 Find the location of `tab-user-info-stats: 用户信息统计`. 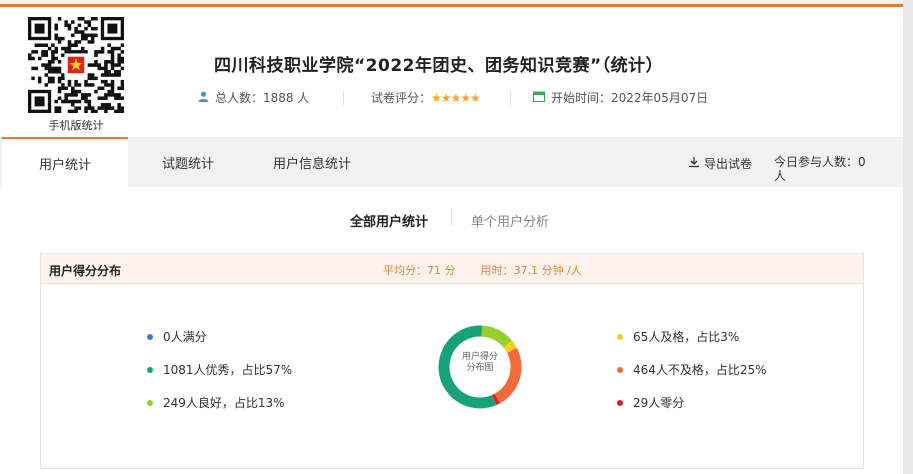

tab-user-info-stats: 用户信息统计 is located at coordinates (312, 162).